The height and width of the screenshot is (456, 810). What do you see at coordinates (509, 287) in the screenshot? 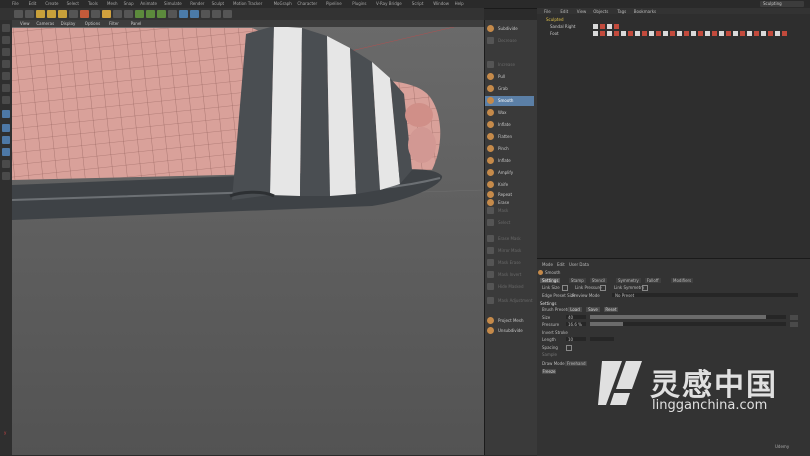
I see `sculpt-tool-hide-masked: Hide Masked` at bounding box center [509, 287].